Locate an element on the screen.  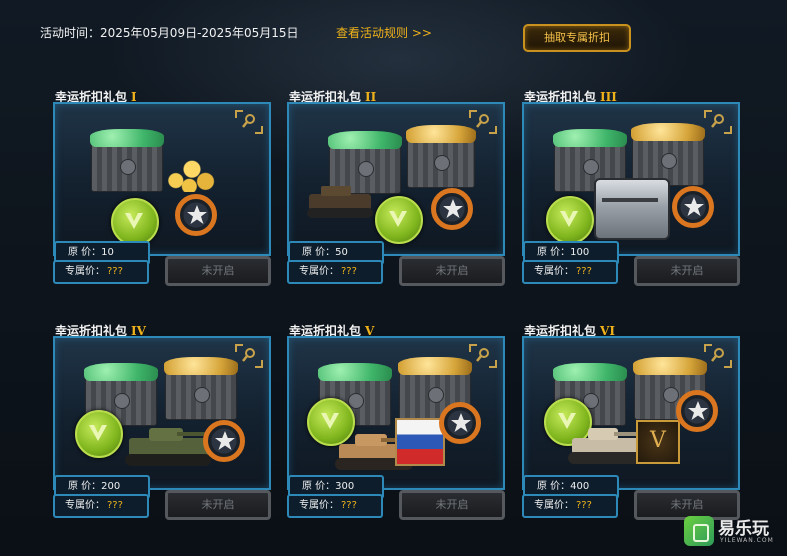
pack-card: 原 价：50 is located at coordinates (396, 183).